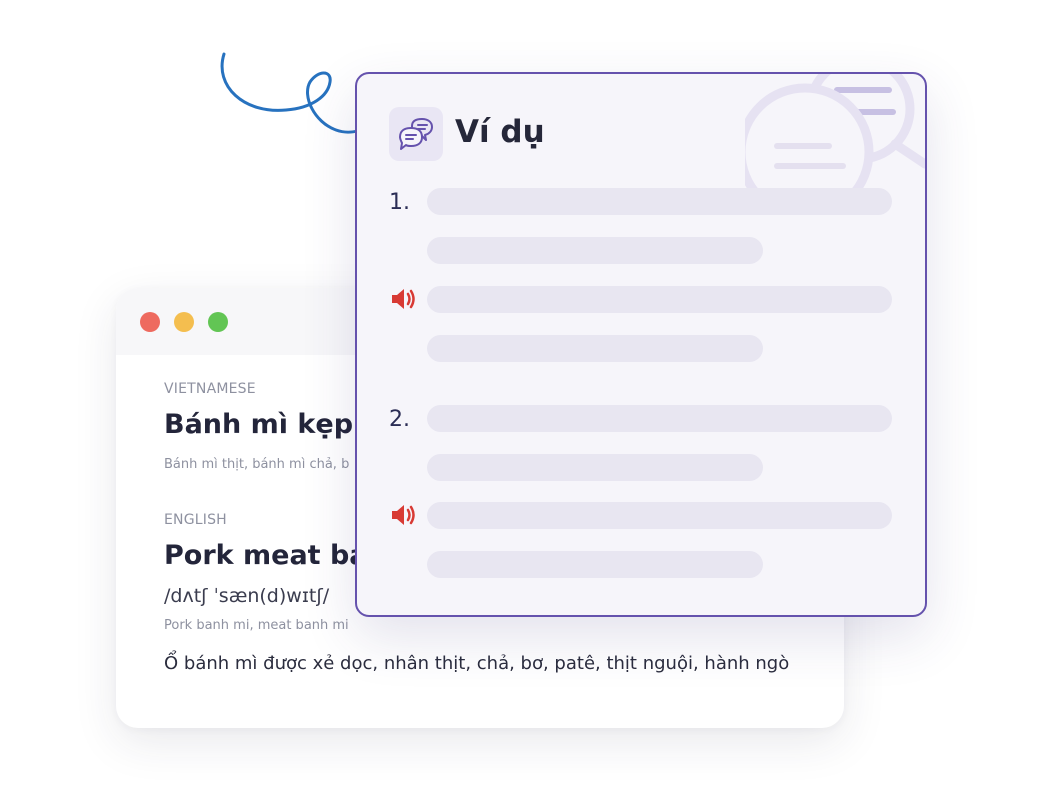  Describe the element at coordinates (399, 202) in the screenshot. I see `example-number: 1.` at that location.